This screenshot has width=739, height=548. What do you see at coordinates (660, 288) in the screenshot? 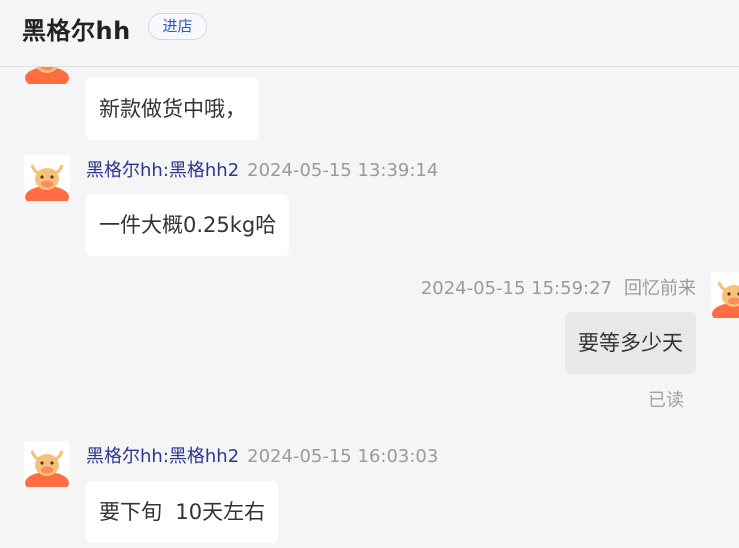
I see `sender-name: 回忆前来` at bounding box center [660, 288].